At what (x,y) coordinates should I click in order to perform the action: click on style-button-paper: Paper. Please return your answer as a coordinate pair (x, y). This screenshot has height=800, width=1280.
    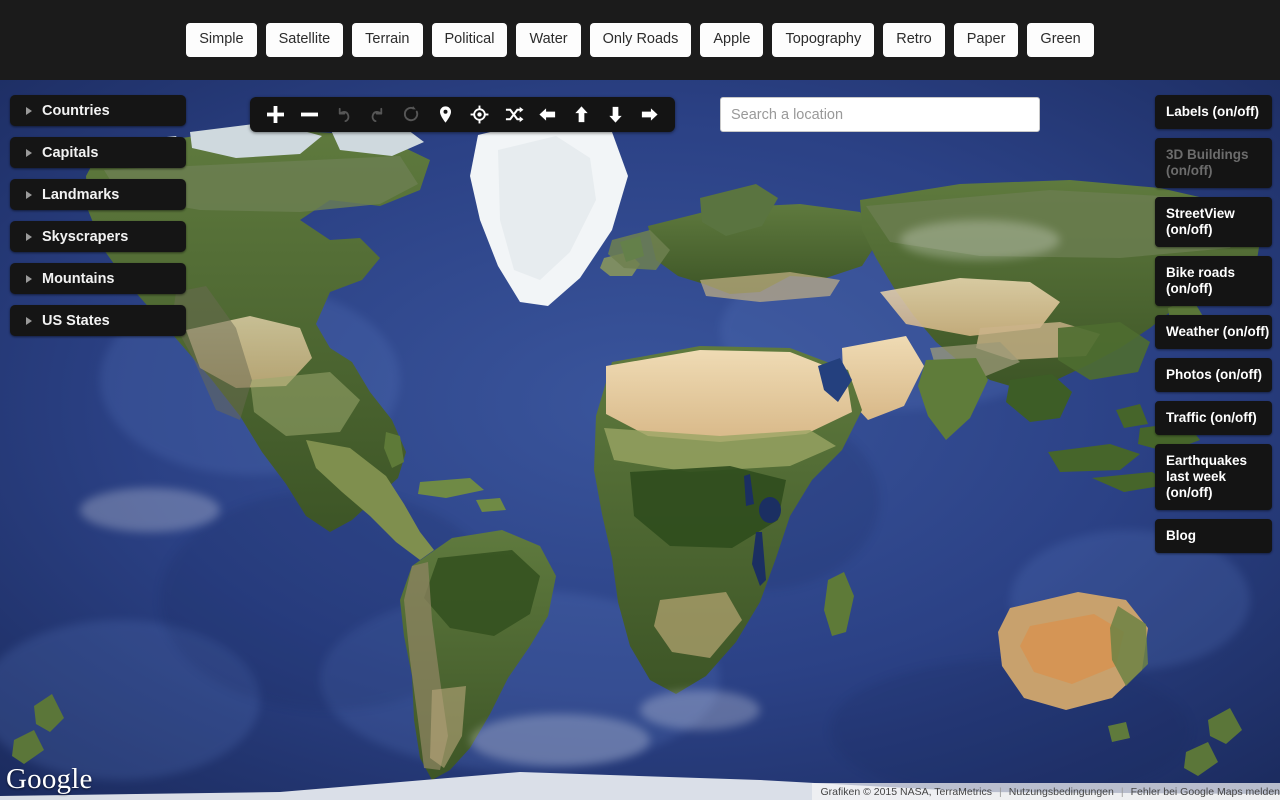
    Looking at the image, I should click on (986, 40).